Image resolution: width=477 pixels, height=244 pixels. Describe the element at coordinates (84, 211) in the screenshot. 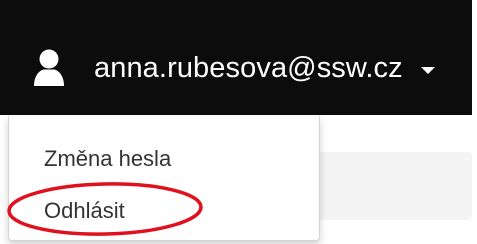

I see `logout-item: Odhlásit` at that location.